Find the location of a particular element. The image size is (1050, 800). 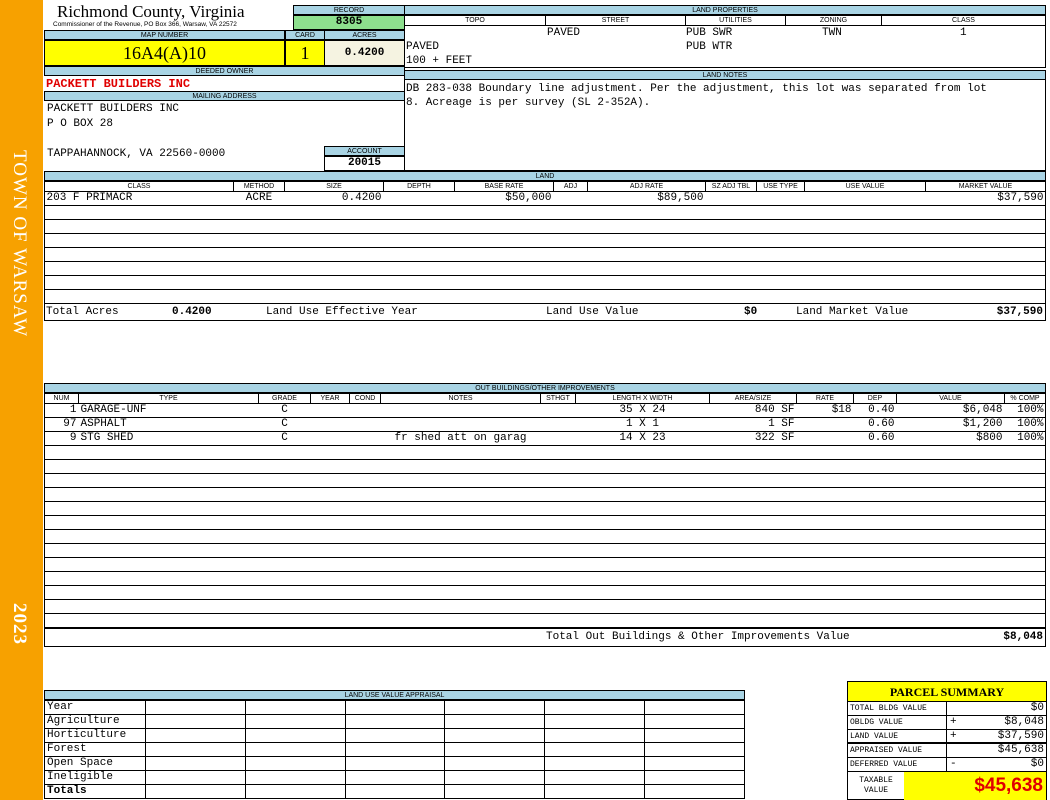

summary-value-cell: $45,638 is located at coordinates (996, 750).